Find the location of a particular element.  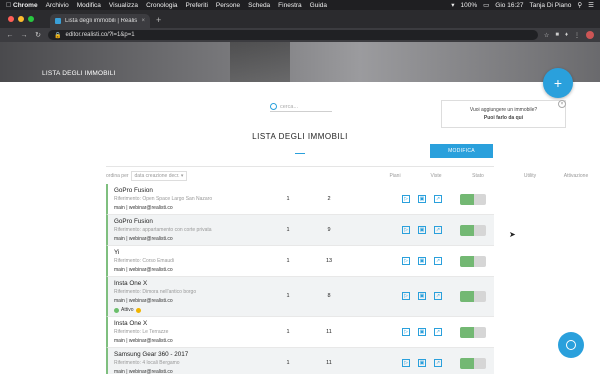

zoom-window-button is located at coordinates (31, 19).